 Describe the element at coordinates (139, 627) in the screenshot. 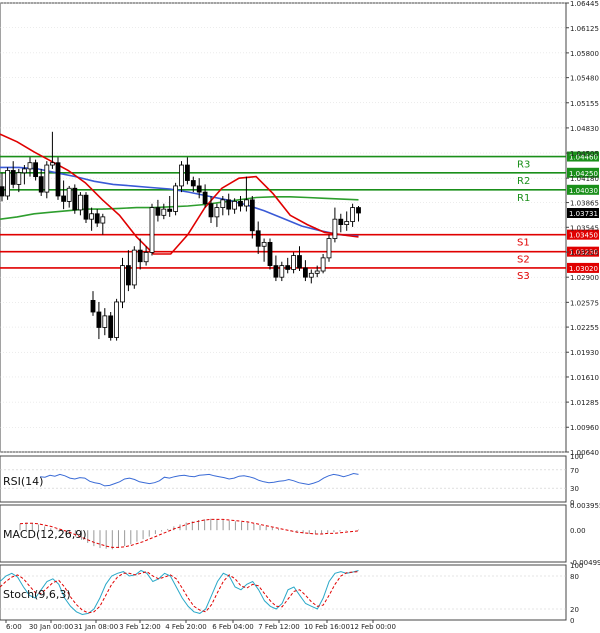

I see `time-tick-label: 3 Feb 12:00` at that location.